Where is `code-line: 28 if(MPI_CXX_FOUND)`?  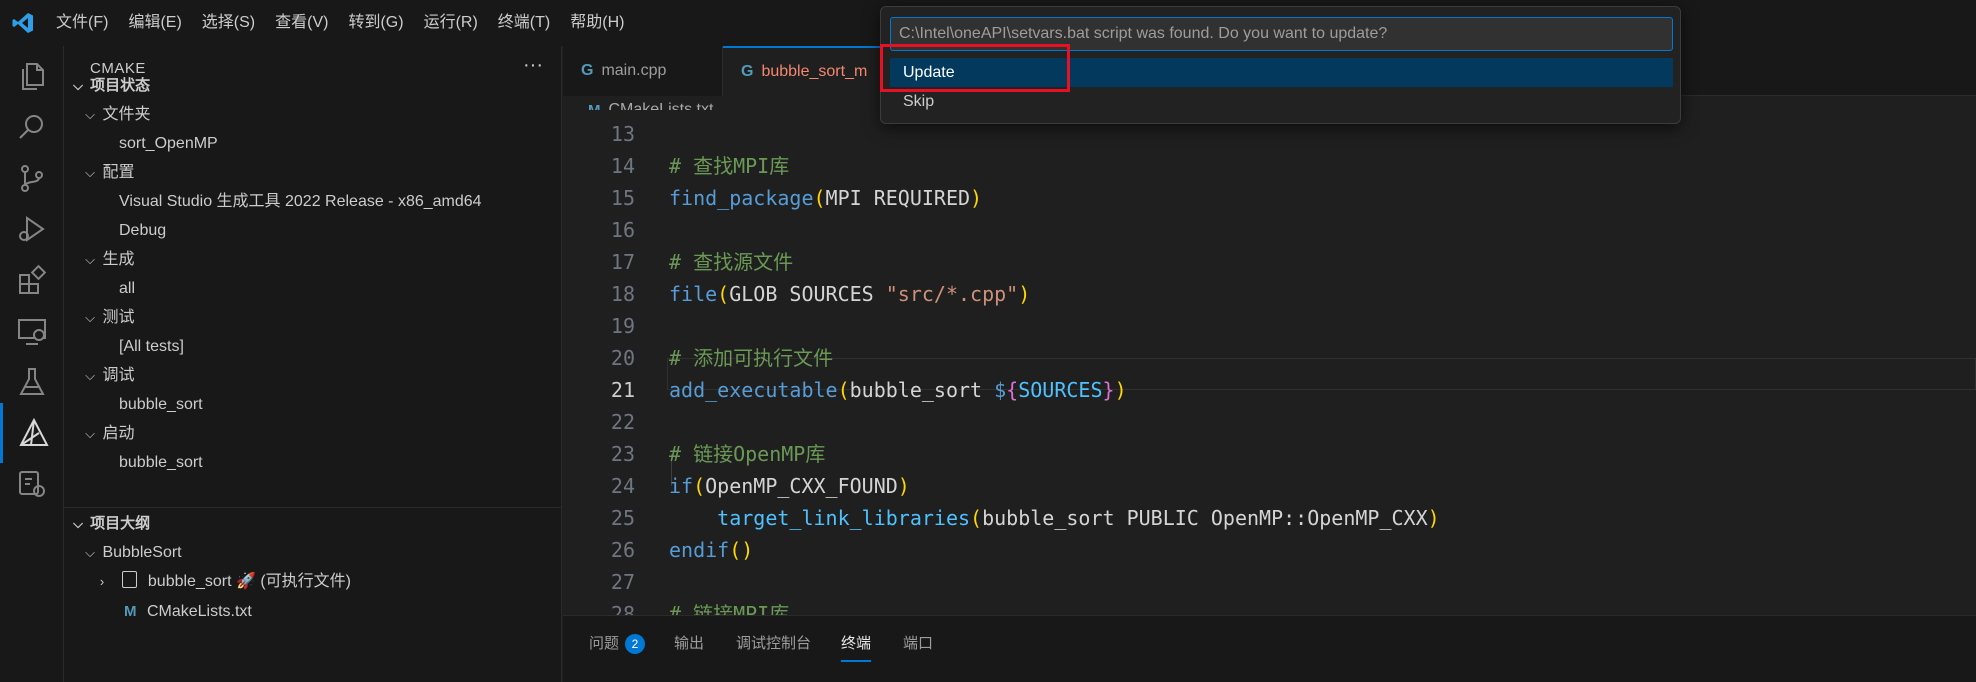 code-line: 28 if(MPI_CXX_FOUND) is located at coordinates (622, 608).